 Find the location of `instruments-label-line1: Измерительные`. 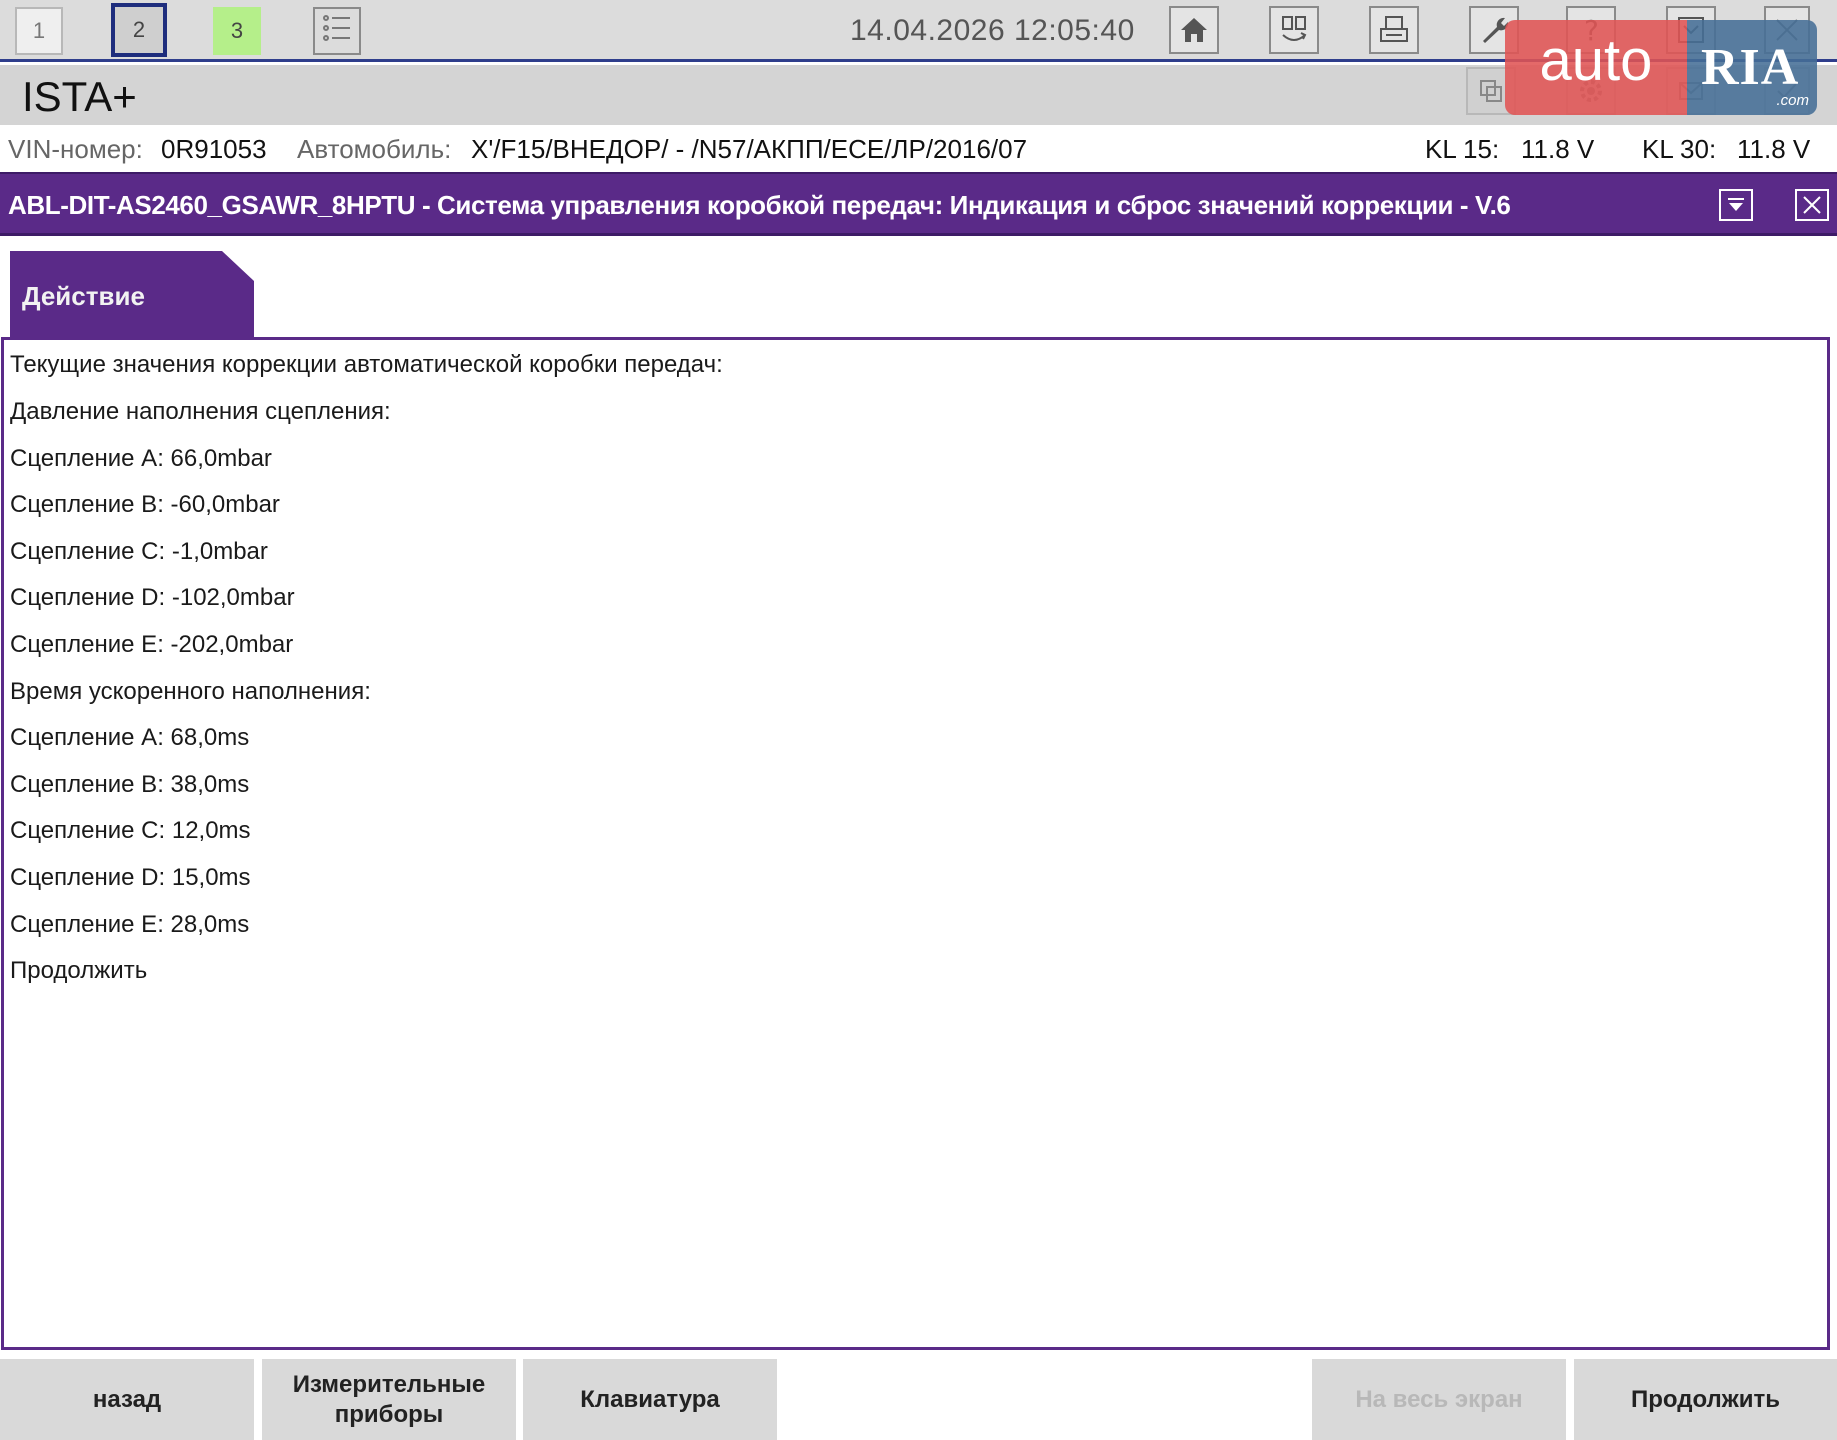

instruments-label-line1: Измерительные is located at coordinates (389, 1384).